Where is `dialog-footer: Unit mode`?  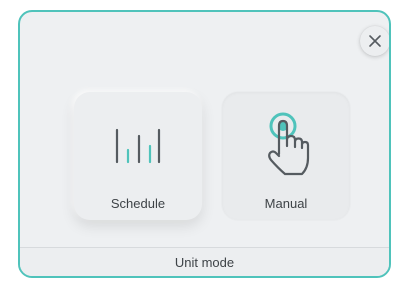
dialog-footer: Unit mode is located at coordinates (204, 261).